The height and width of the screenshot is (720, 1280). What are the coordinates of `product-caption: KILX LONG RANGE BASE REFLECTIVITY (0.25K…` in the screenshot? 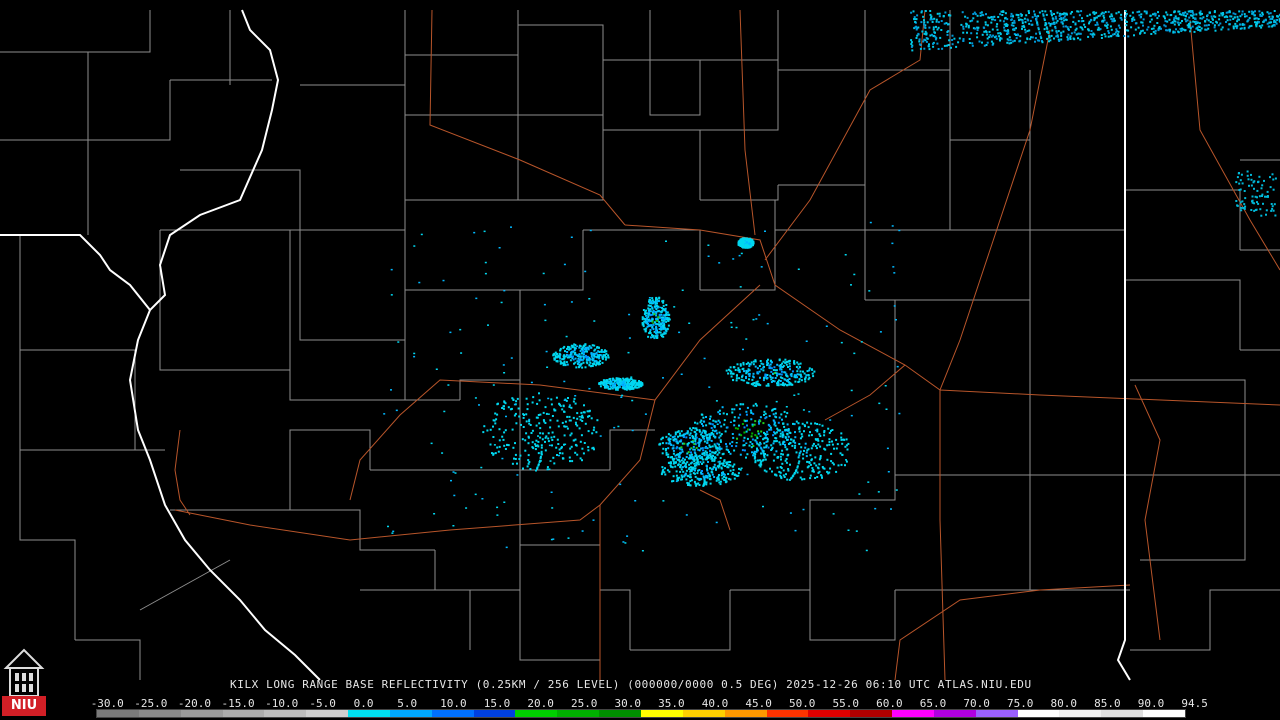 It's located at (631, 684).